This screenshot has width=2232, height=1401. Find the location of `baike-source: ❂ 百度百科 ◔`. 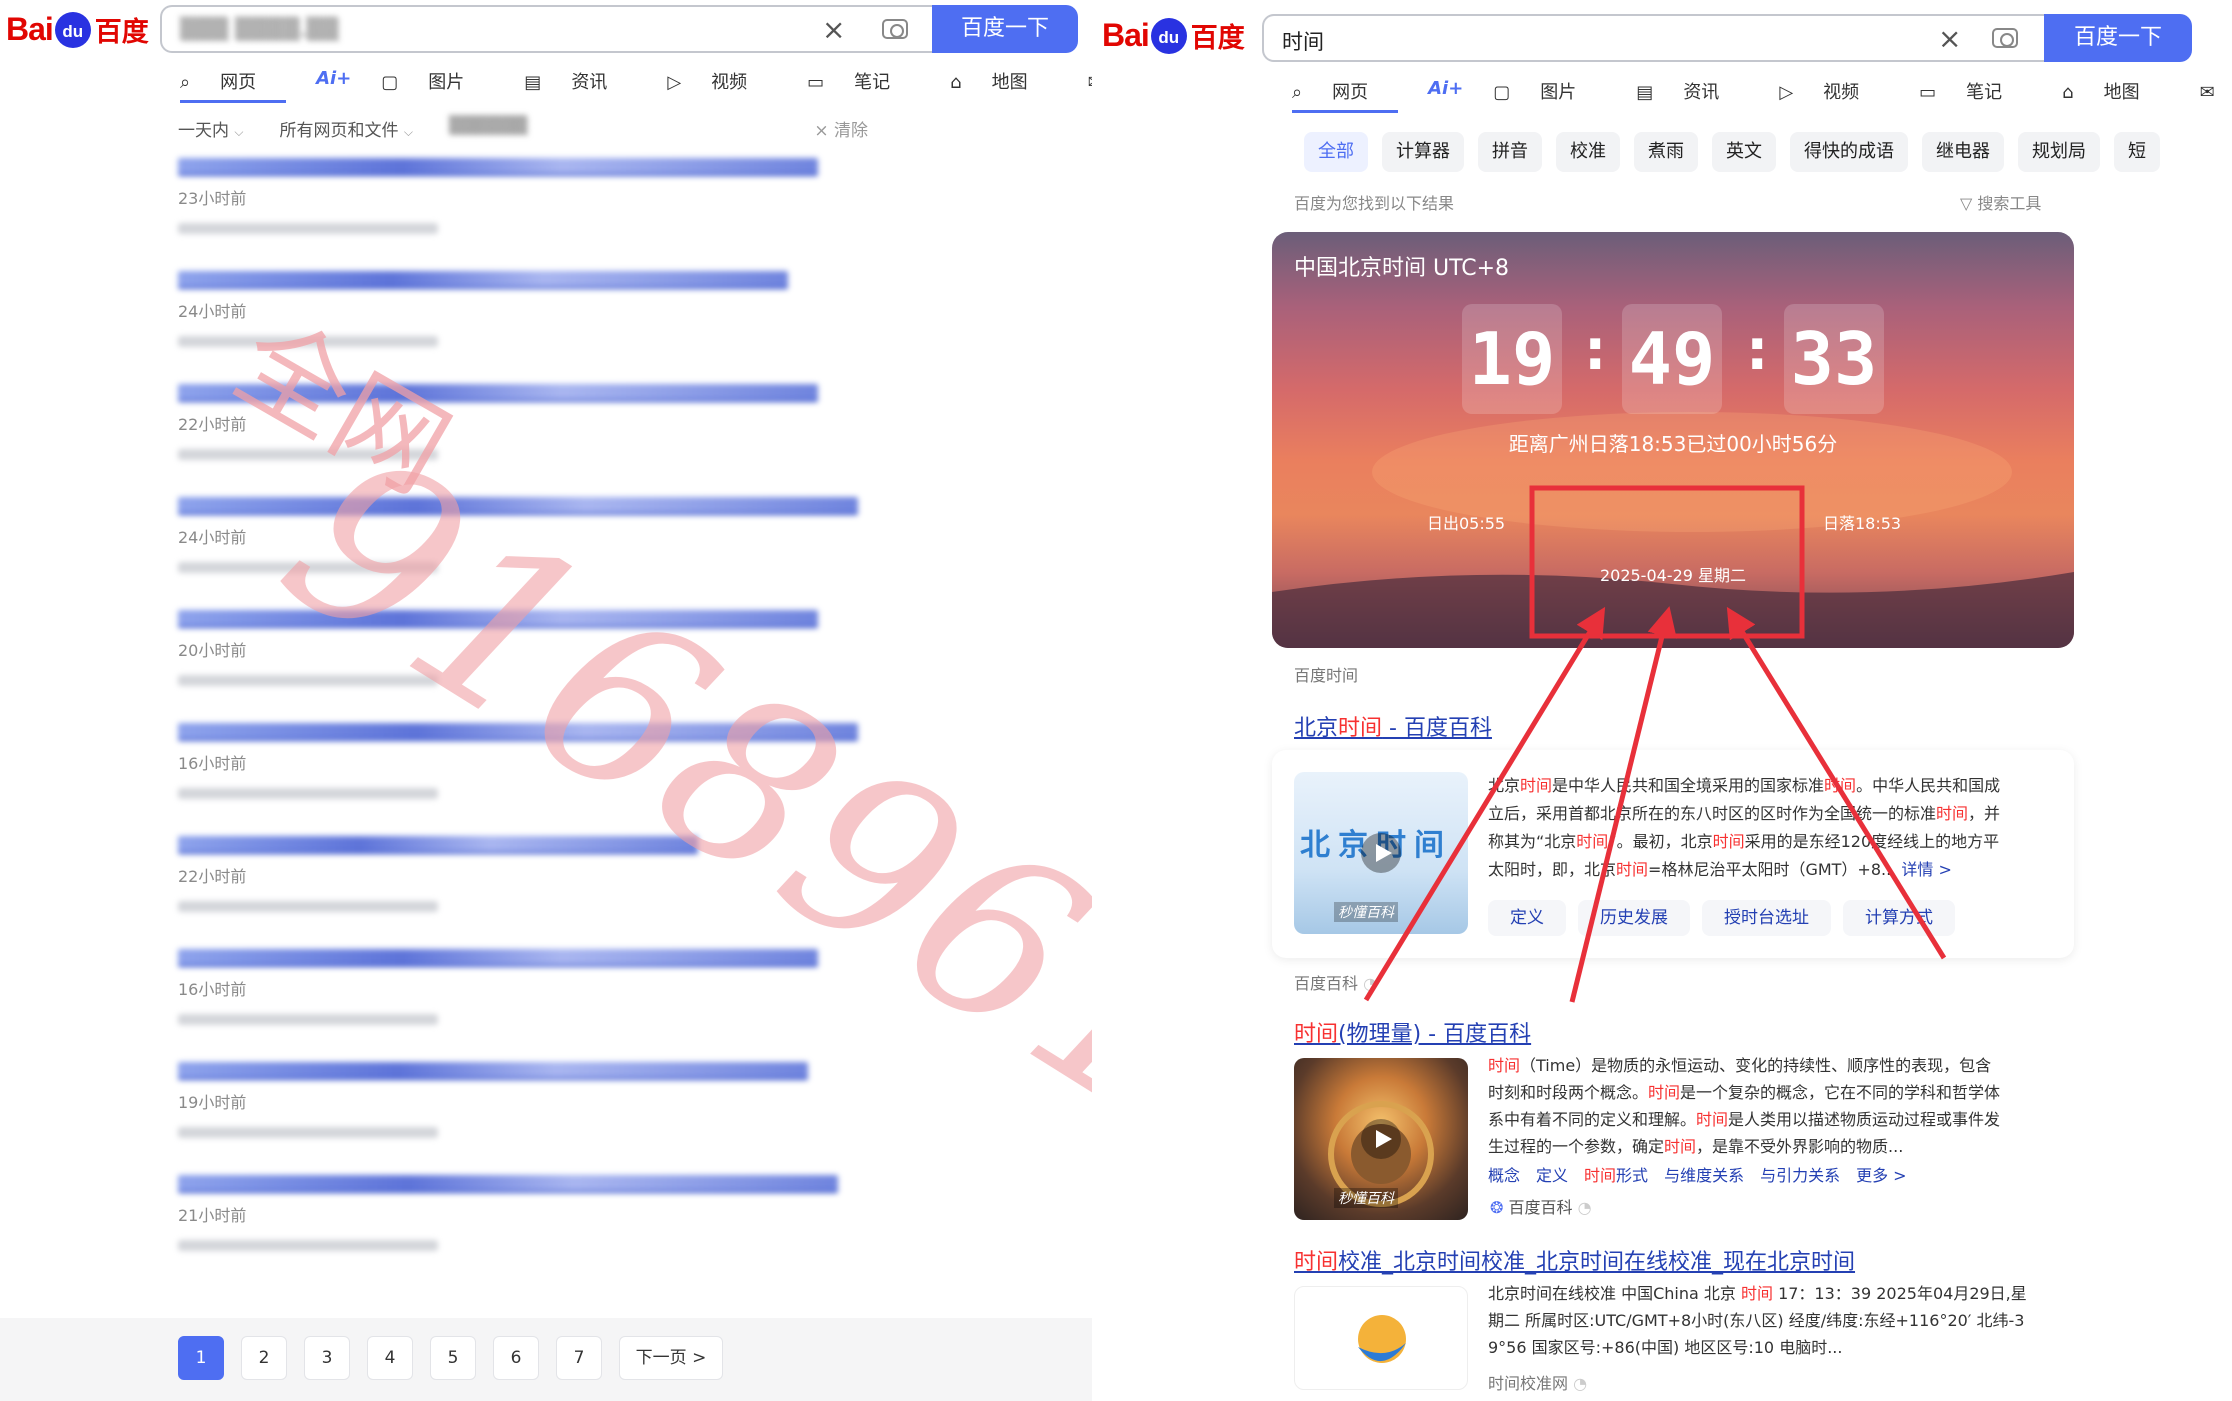

baike-source: ❂ 百度百科 ◔ is located at coordinates (1541, 1206).